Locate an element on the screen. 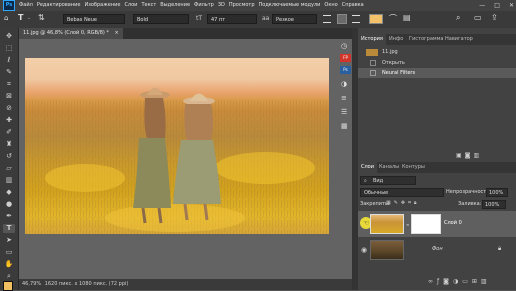 Image resolution: width=516 pixels, height=291 pixels. zoom-tool-icon: ⌕ is located at coordinates (9, 276).